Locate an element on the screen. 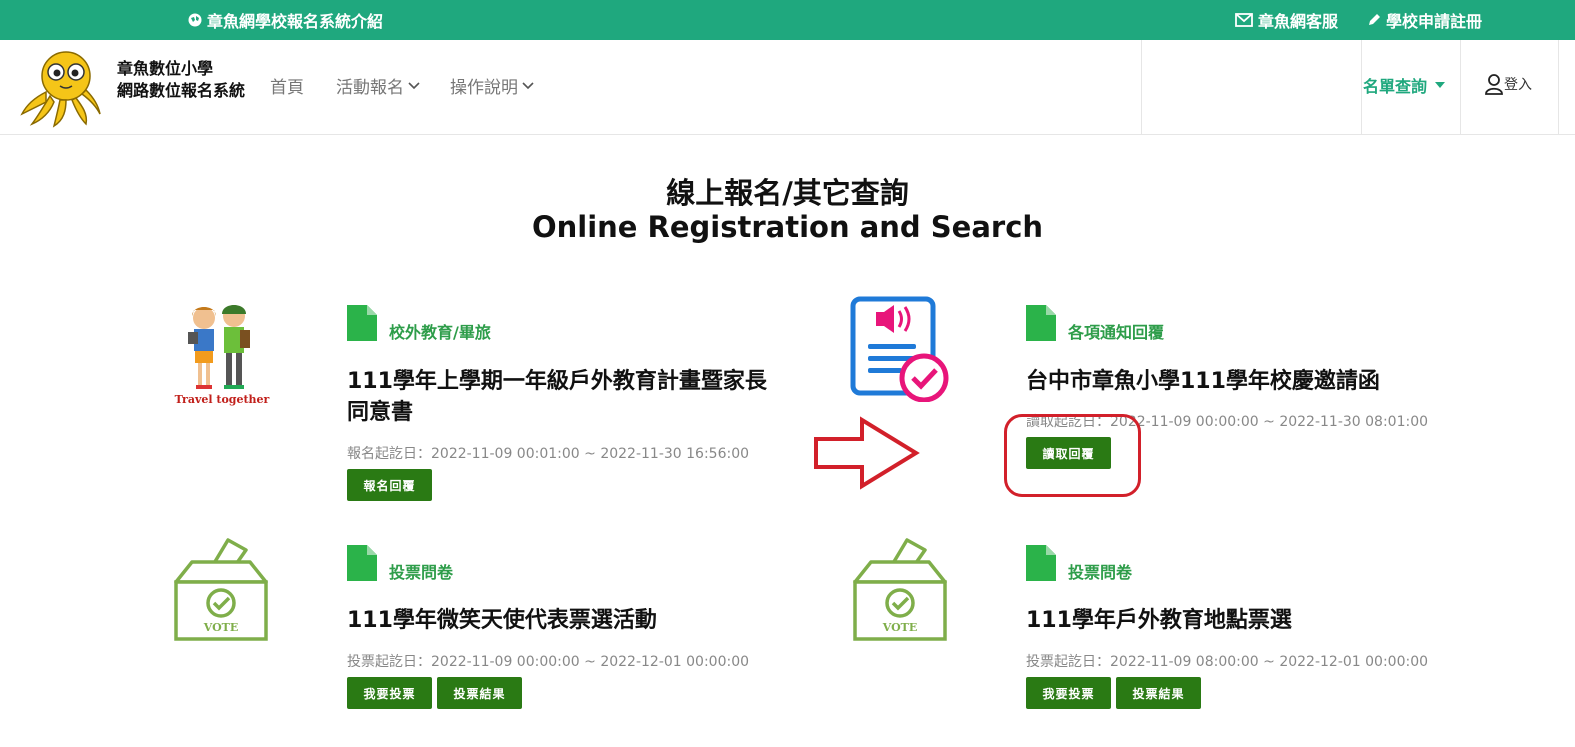 This screenshot has height=747, width=1575. card-title: 台中市章魚小學111學年校慶邀請函 is located at coordinates (1256, 381).